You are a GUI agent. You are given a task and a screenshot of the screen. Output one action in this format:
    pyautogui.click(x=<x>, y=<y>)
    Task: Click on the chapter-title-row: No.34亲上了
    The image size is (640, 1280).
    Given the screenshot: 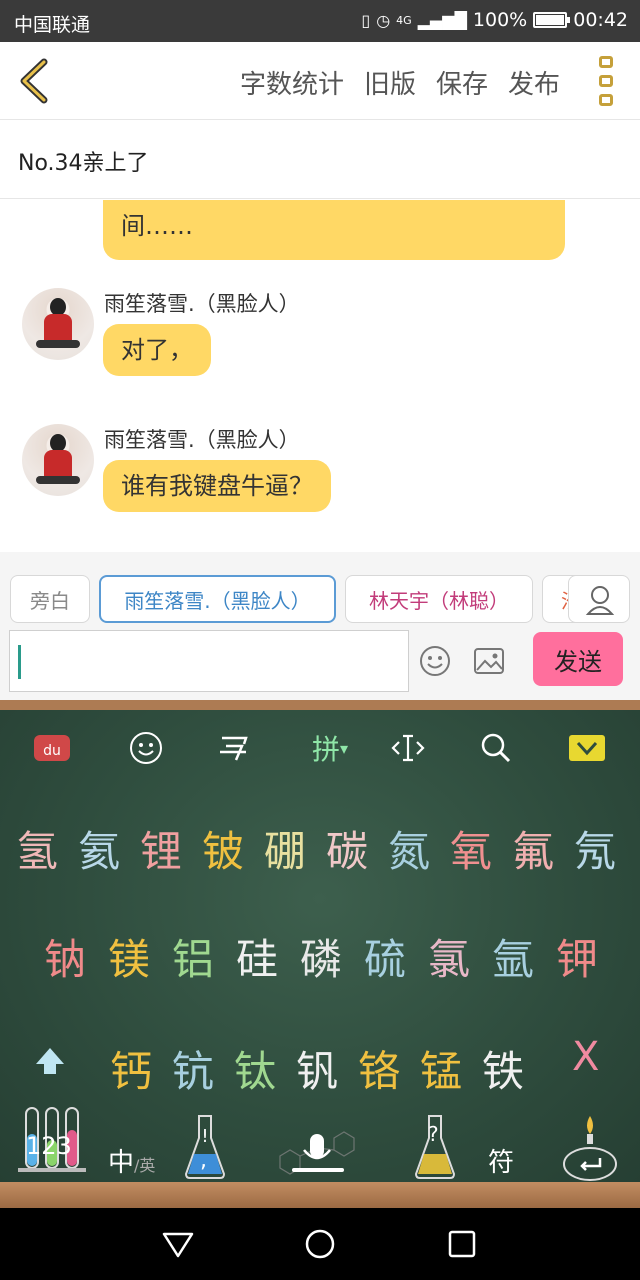 What is the action you would take?
    pyautogui.click(x=320, y=160)
    